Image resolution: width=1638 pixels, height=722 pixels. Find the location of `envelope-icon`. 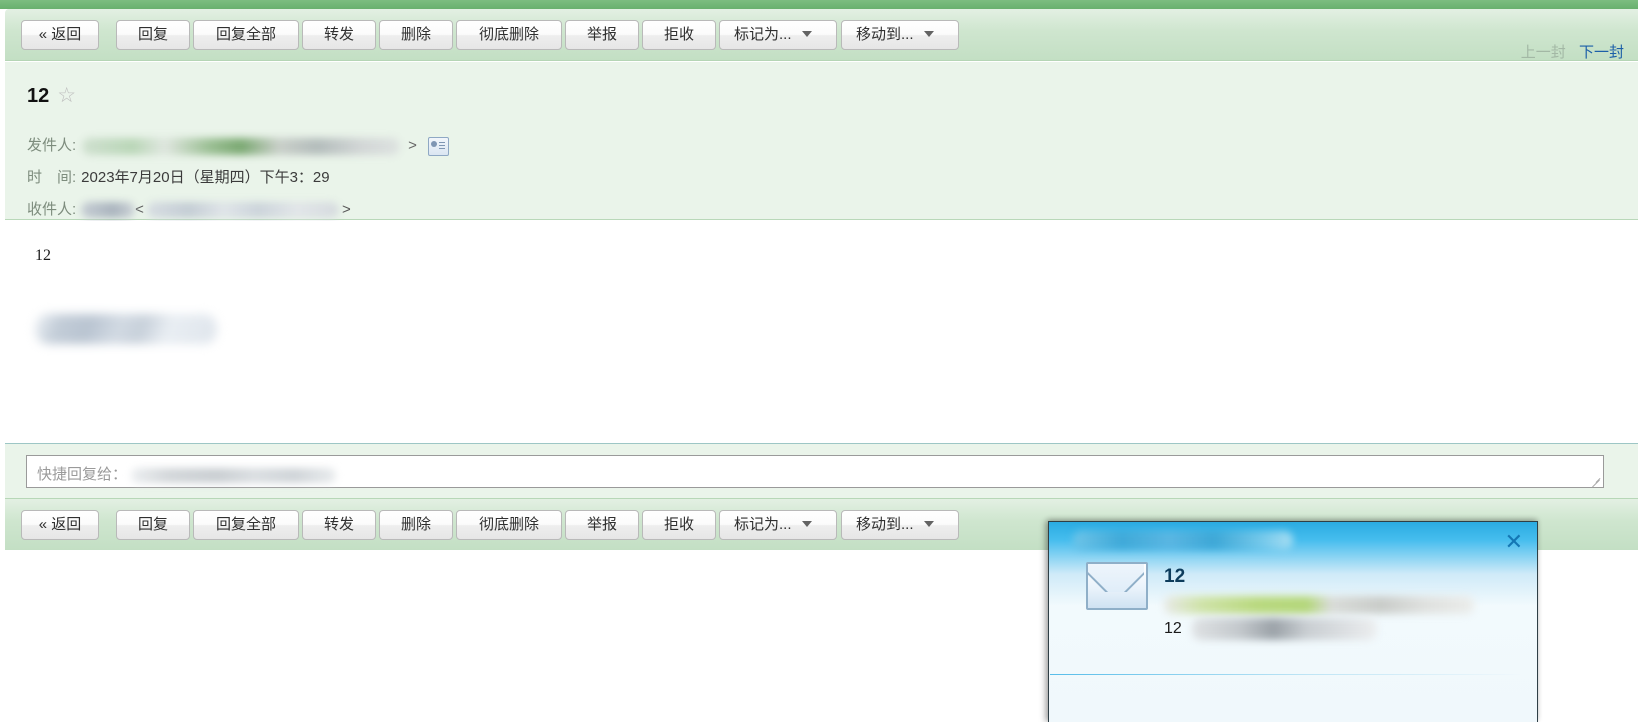

envelope-icon is located at coordinates (1117, 586).